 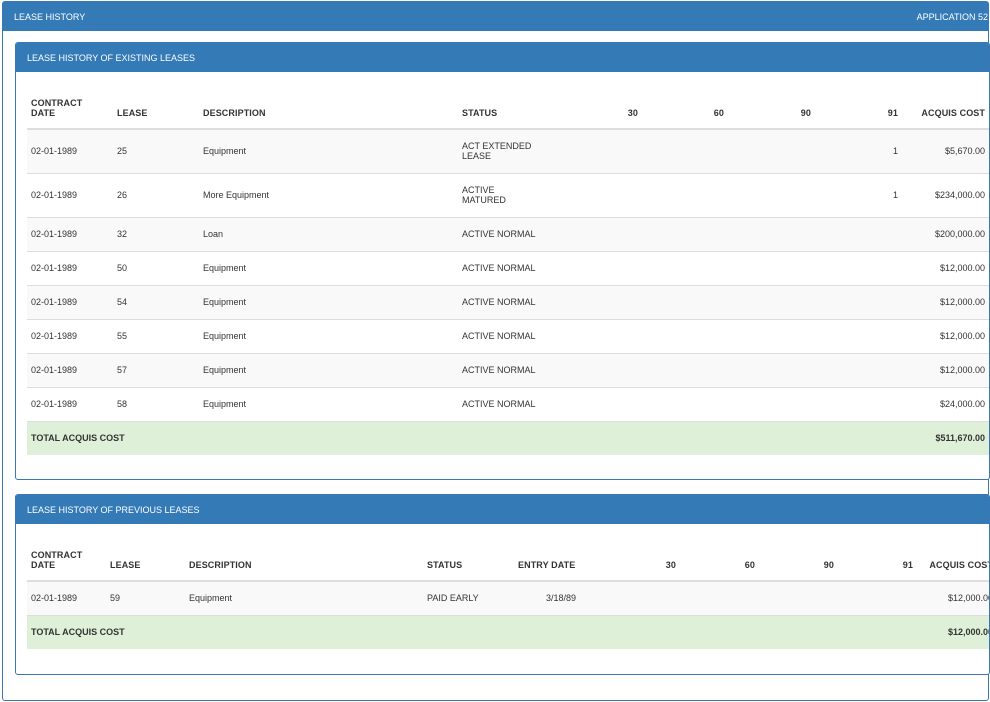 I want to click on cell-acquis-cost: $5,670.00, so click(x=945, y=150).